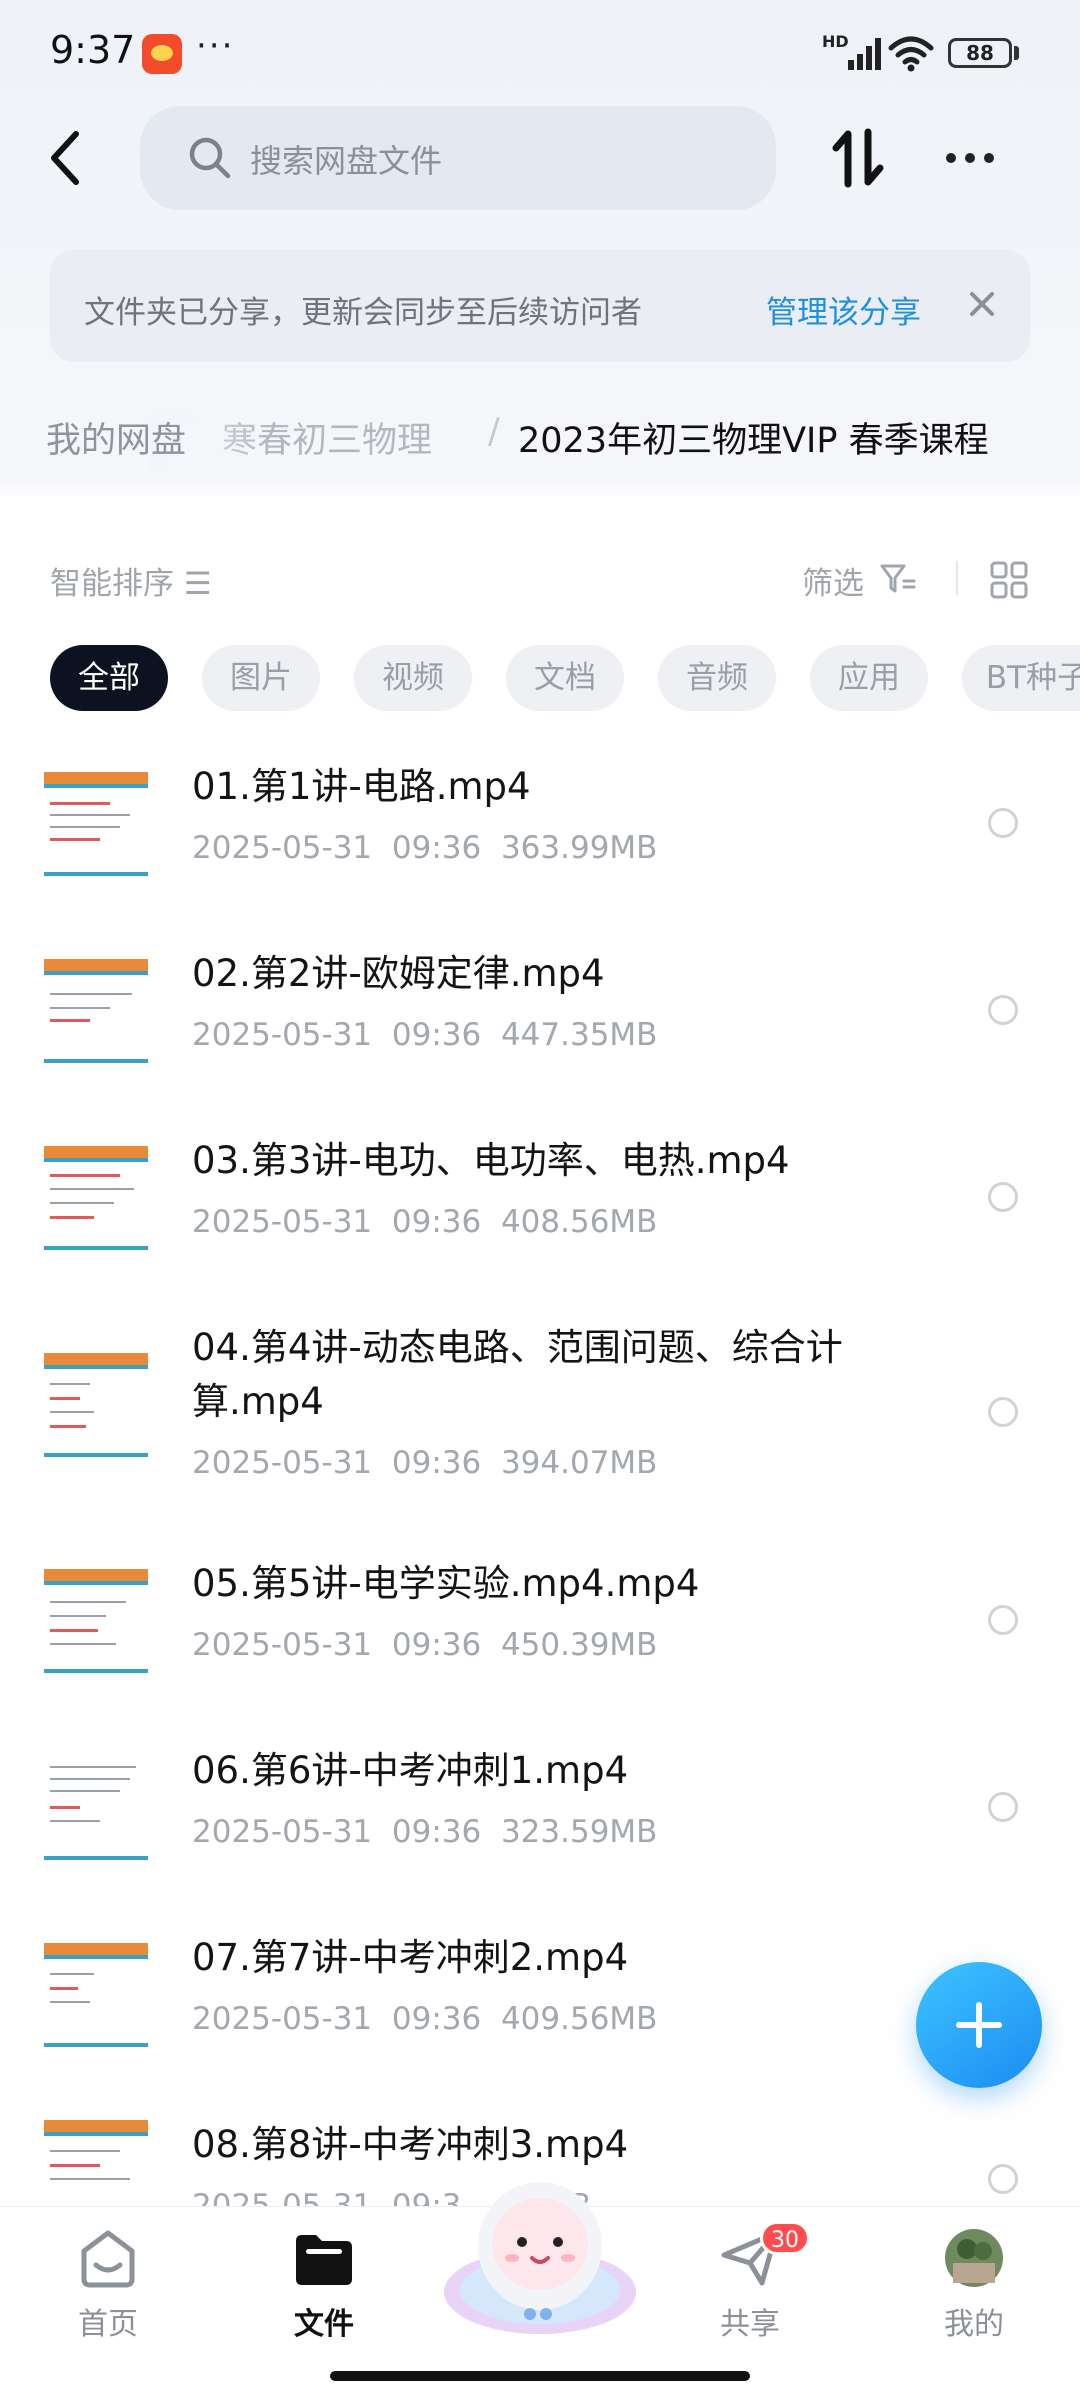 The height and width of the screenshot is (2400, 1080). What do you see at coordinates (425, 1222) in the screenshot?
I see `file-meta: 2025-05-31 09:36 408.56MB` at bounding box center [425, 1222].